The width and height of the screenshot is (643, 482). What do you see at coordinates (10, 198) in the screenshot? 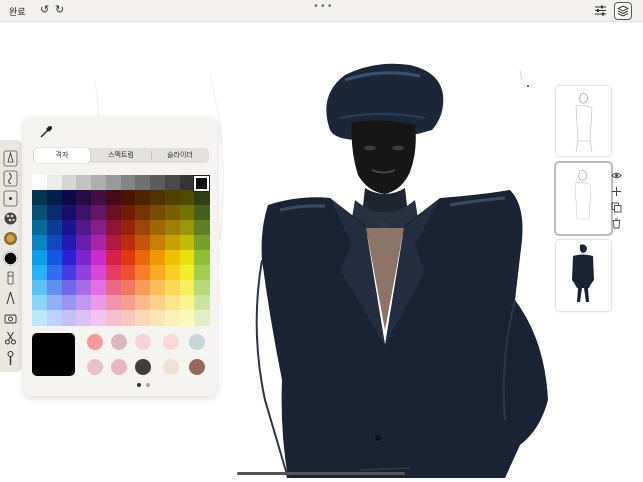
I see `opacity-icon` at bounding box center [10, 198].